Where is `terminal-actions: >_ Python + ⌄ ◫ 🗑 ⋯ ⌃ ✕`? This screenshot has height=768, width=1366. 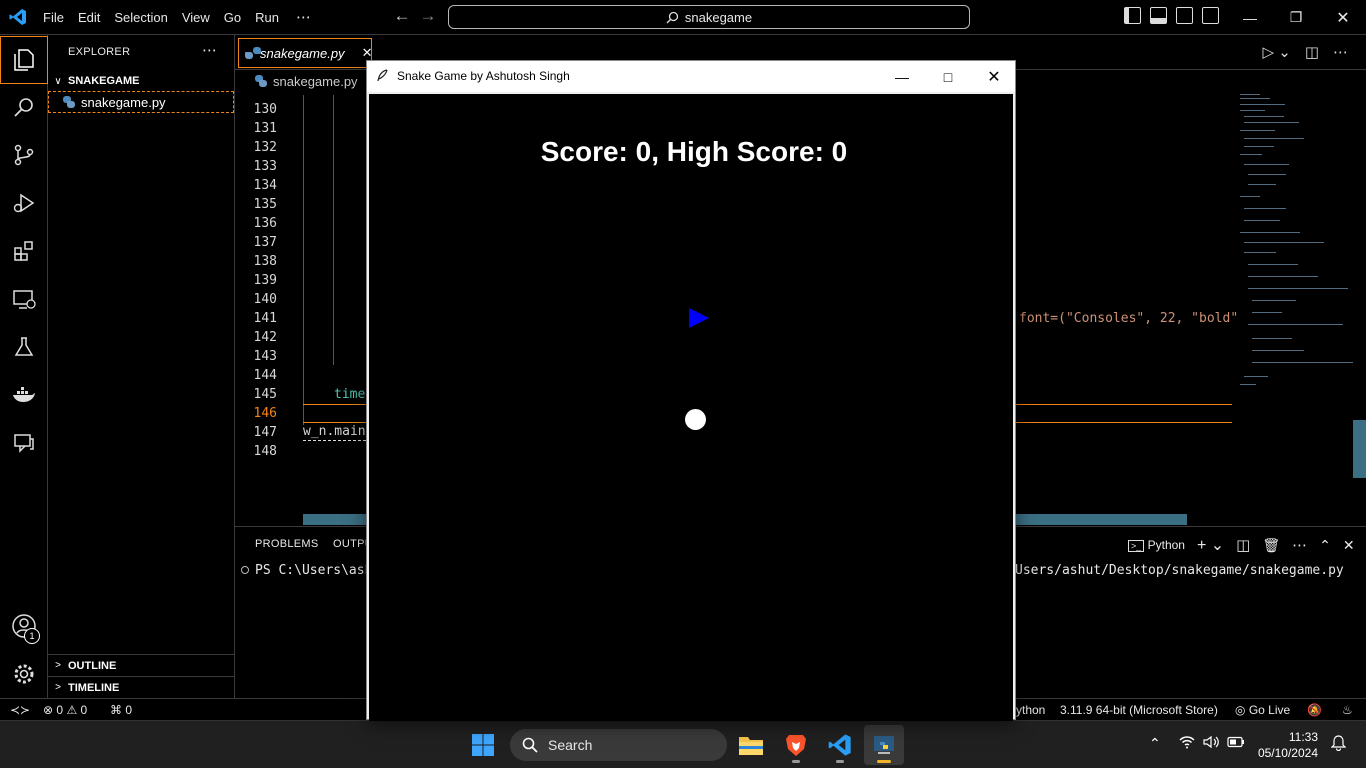 terminal-actions: >_ Python + ⌄ ◫ 🗑 ⋯ ⌃ ✕ is located at coordinates (1241, 545).